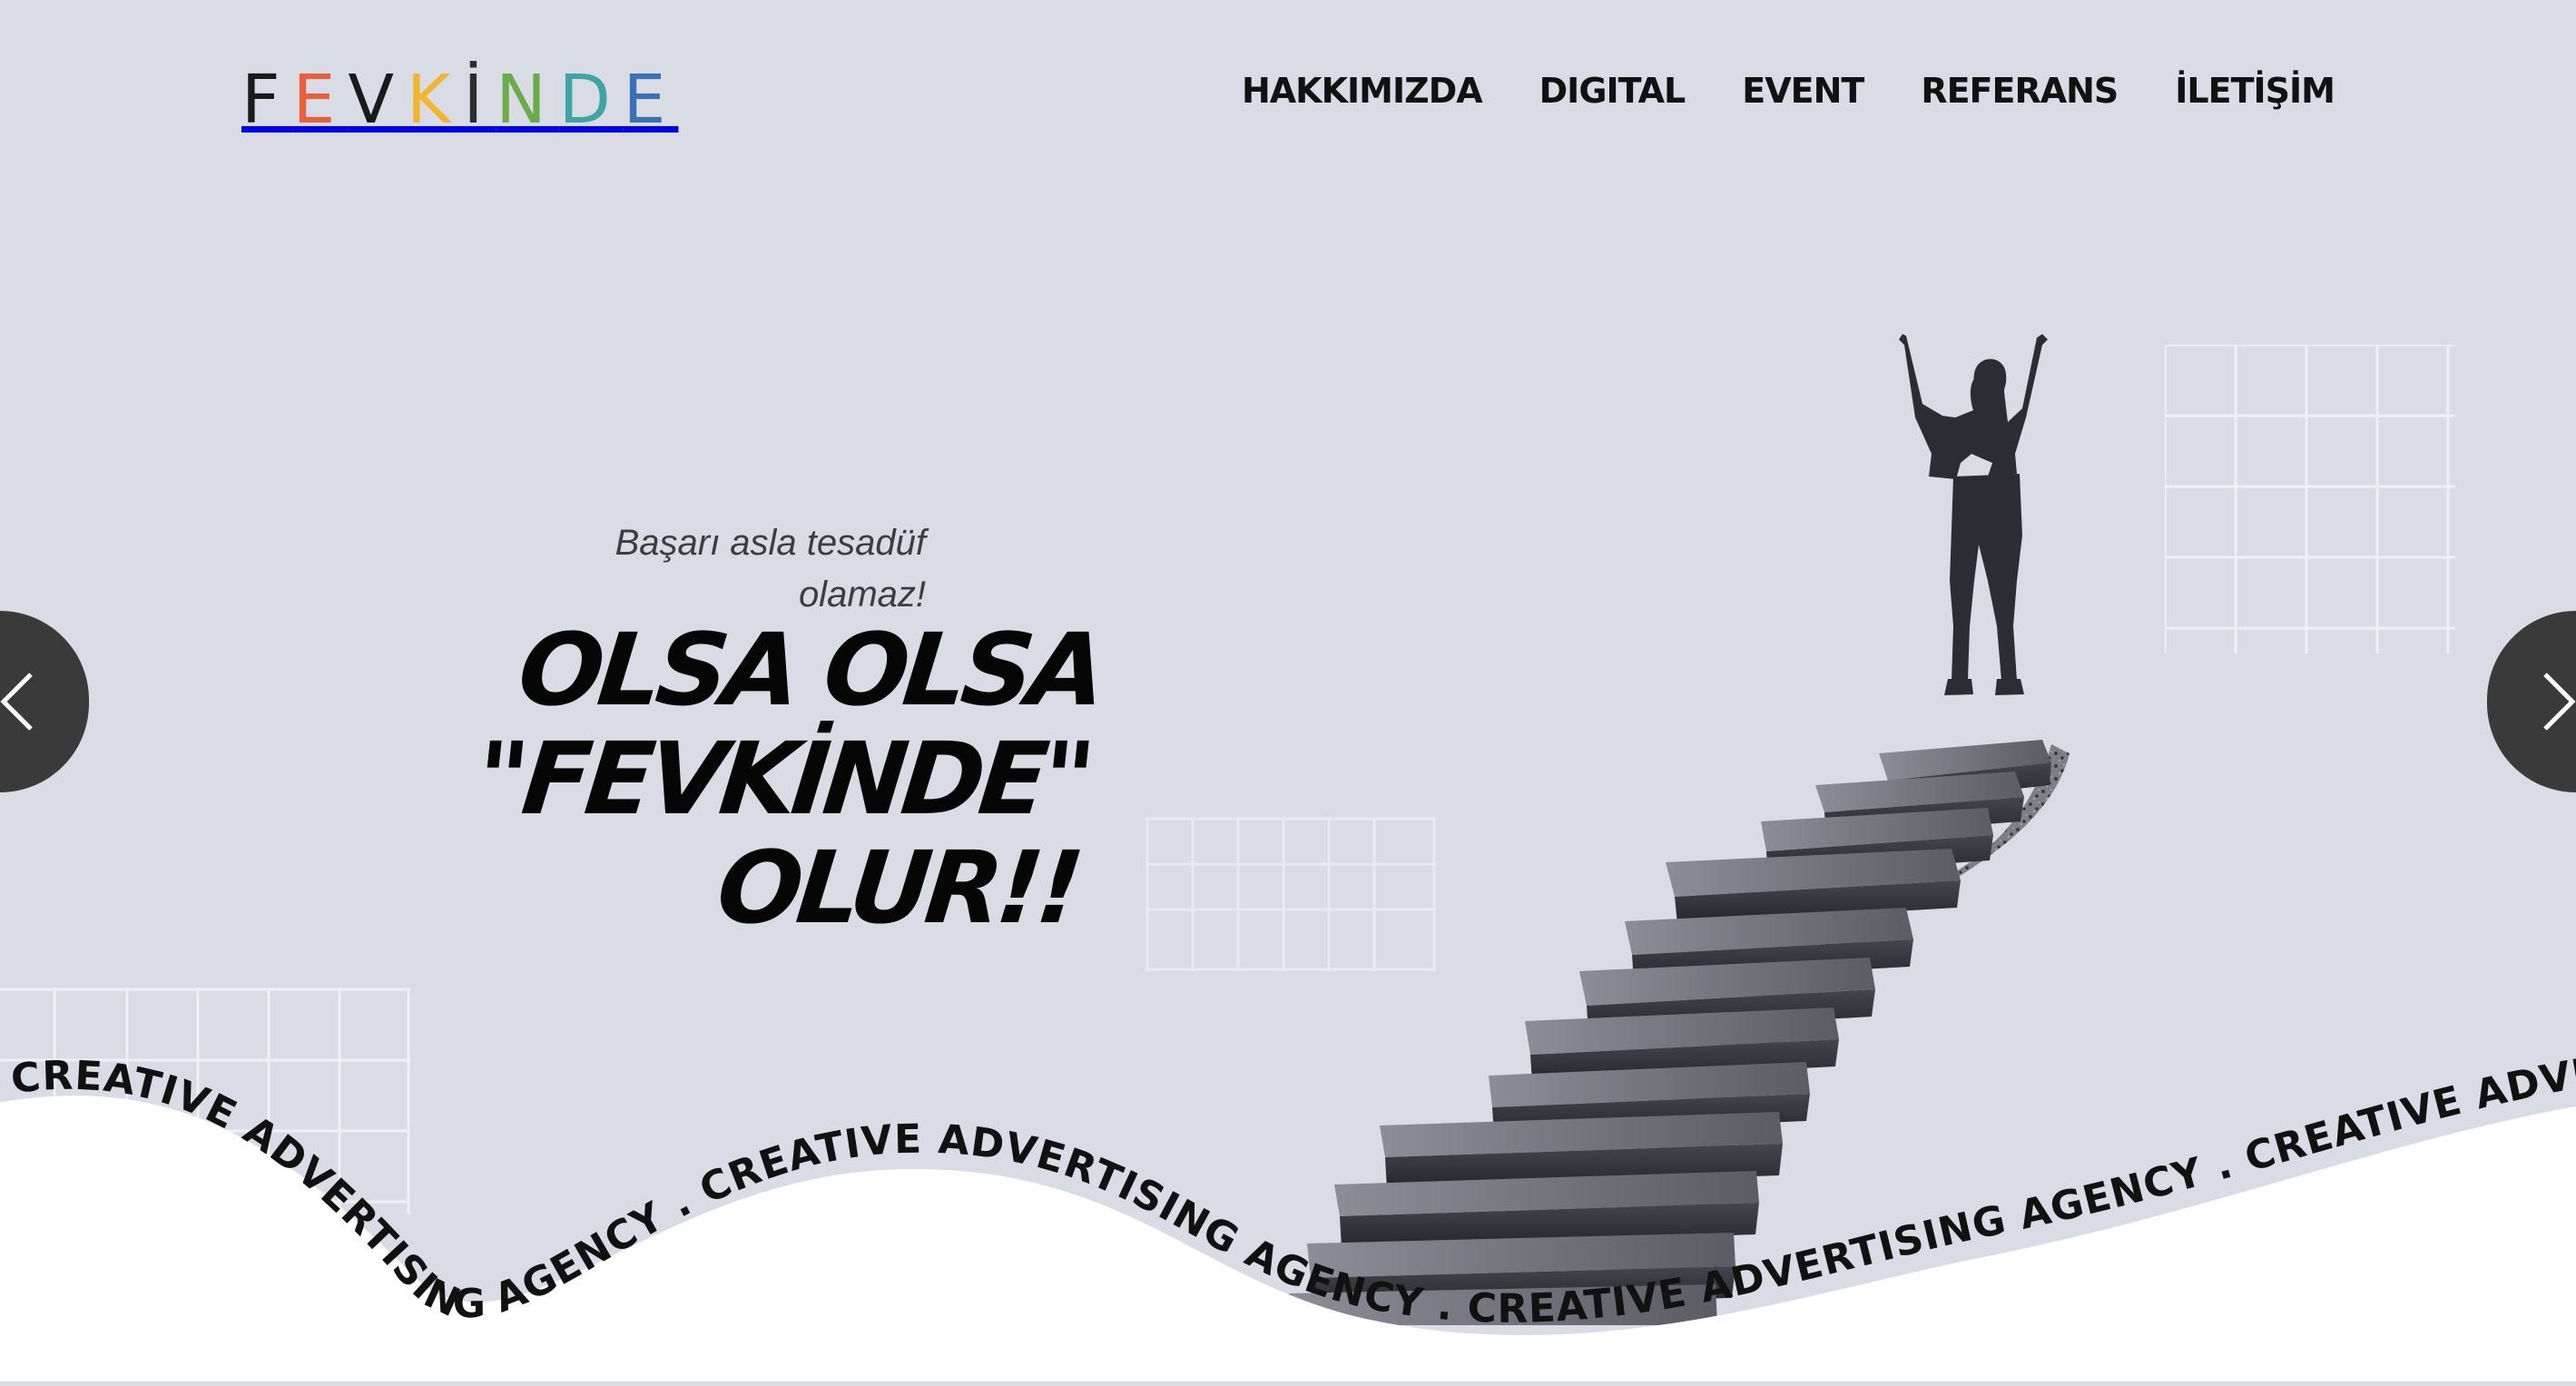  I want to click on nav-iletisim: İLETİŞİM, so click(2255, 91).